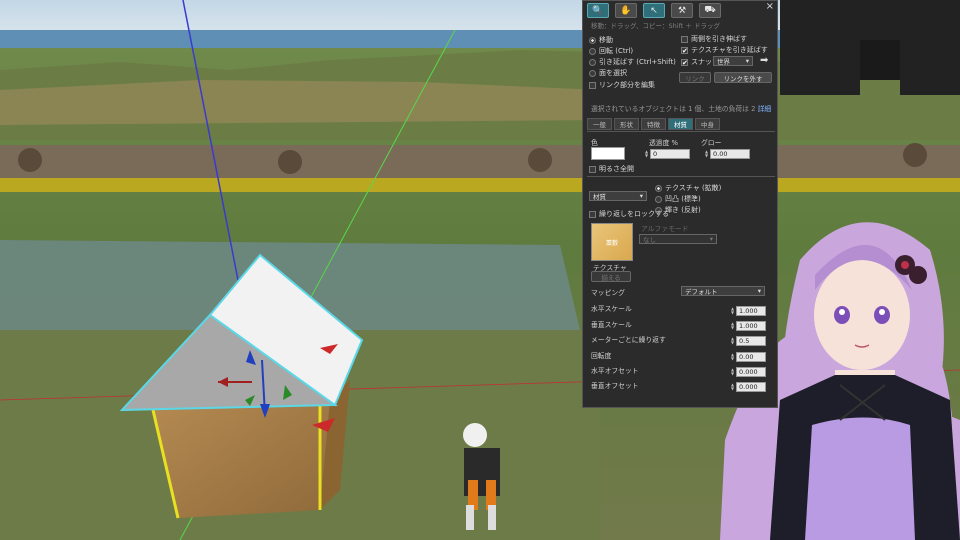 This screenshot has width=960, height=540. What do you see at coordinates (678, 239) in the screenshot?
I see `alpha-mode-select: なし ▾` at bounding box center [678, 239].